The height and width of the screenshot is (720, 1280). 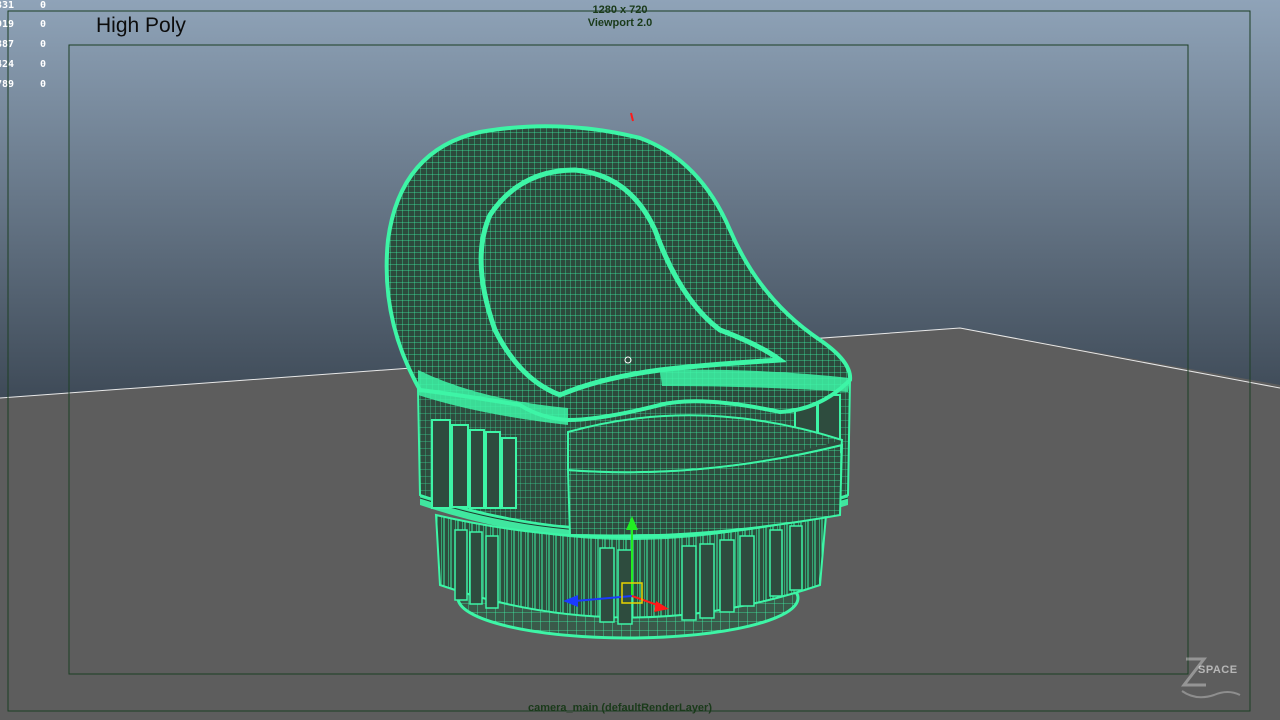 I want to click on stat-label: 919, so click(x=7, y=24).